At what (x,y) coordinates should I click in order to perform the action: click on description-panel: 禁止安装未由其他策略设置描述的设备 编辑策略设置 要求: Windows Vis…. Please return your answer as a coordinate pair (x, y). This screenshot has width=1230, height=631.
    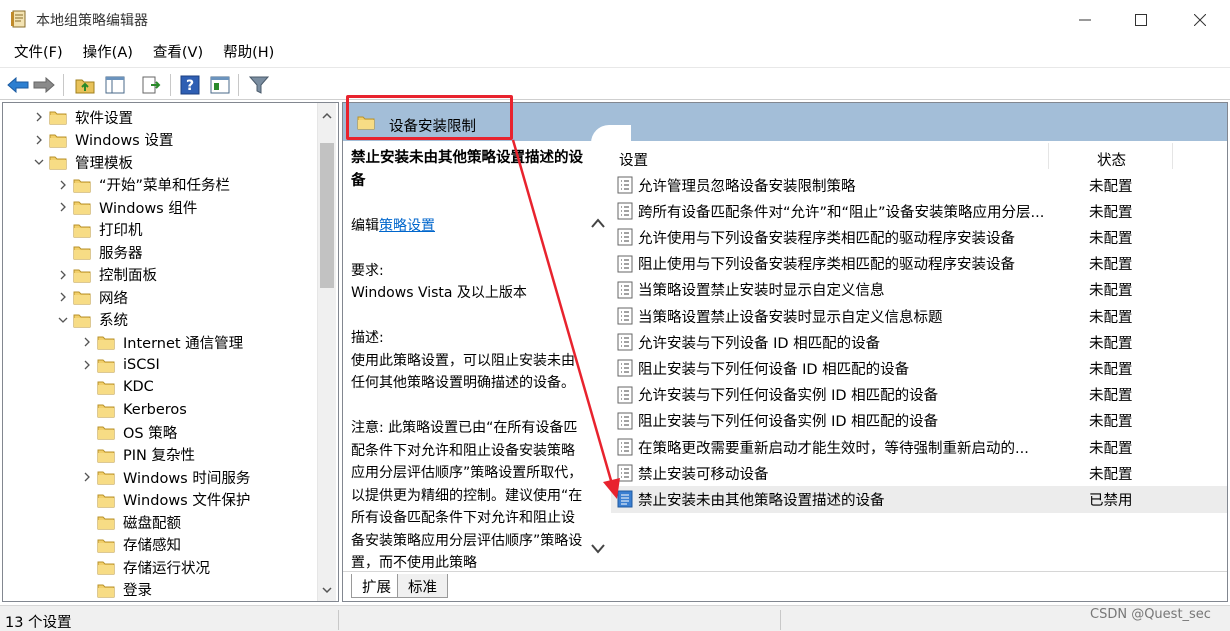
    Looking at the image, I should click on (477, 356).